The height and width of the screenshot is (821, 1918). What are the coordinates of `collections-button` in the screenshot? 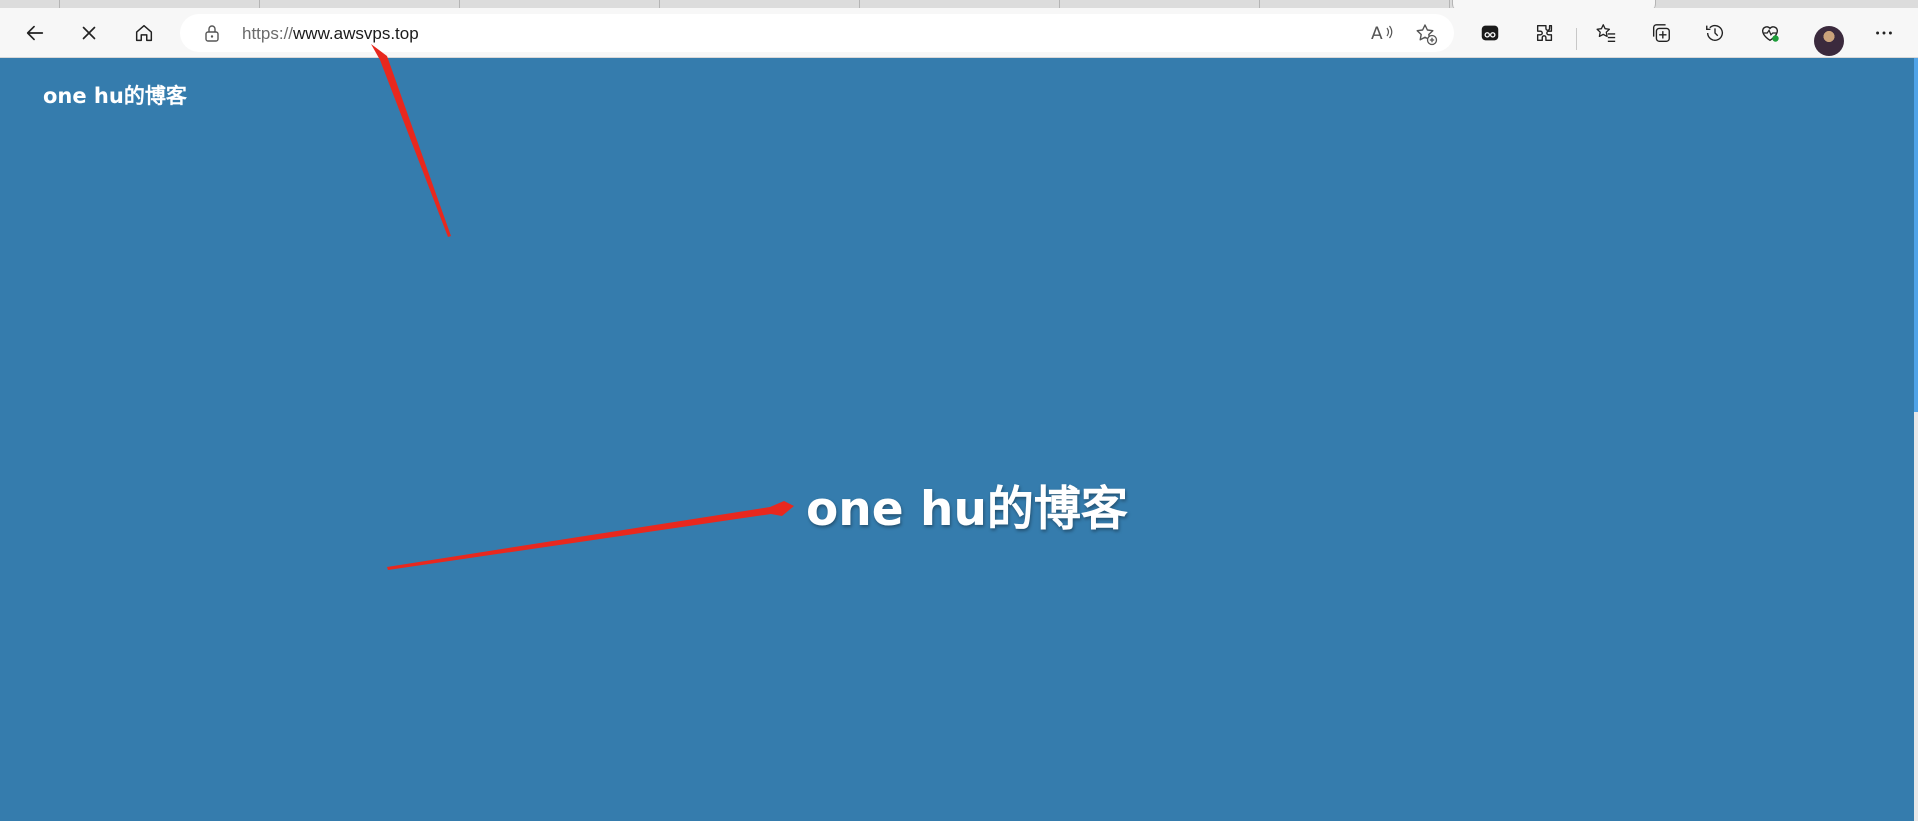 It's located at (1661, 33).